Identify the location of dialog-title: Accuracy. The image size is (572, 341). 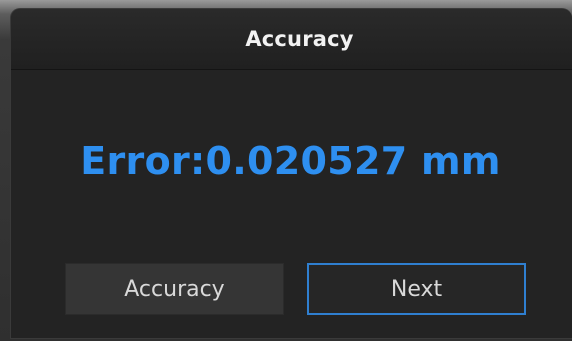
(299, 39).